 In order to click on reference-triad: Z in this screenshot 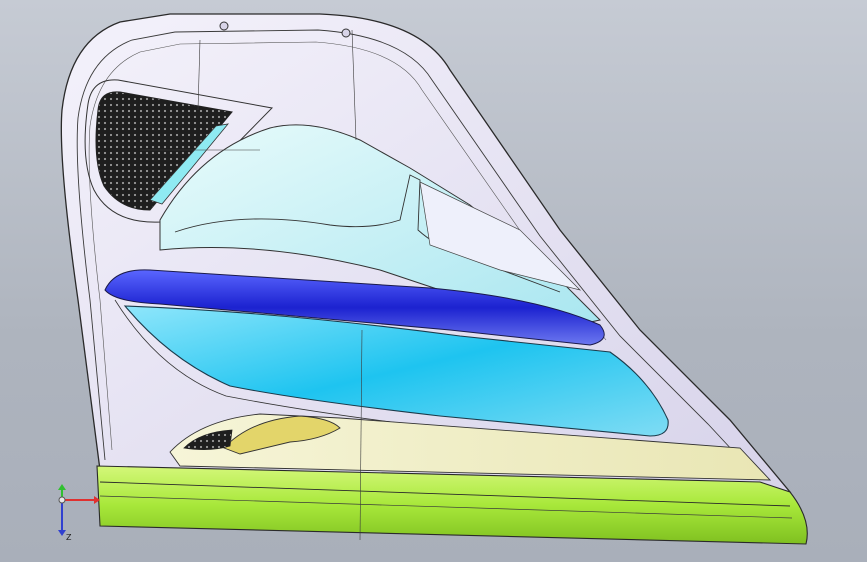, I will do `click(79, 513)`.